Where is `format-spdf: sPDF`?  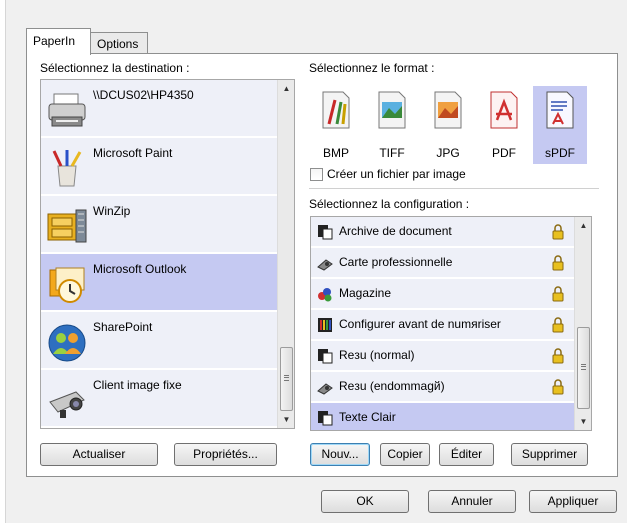 format-spdf: sPDF is located at coordinates (560, 125).